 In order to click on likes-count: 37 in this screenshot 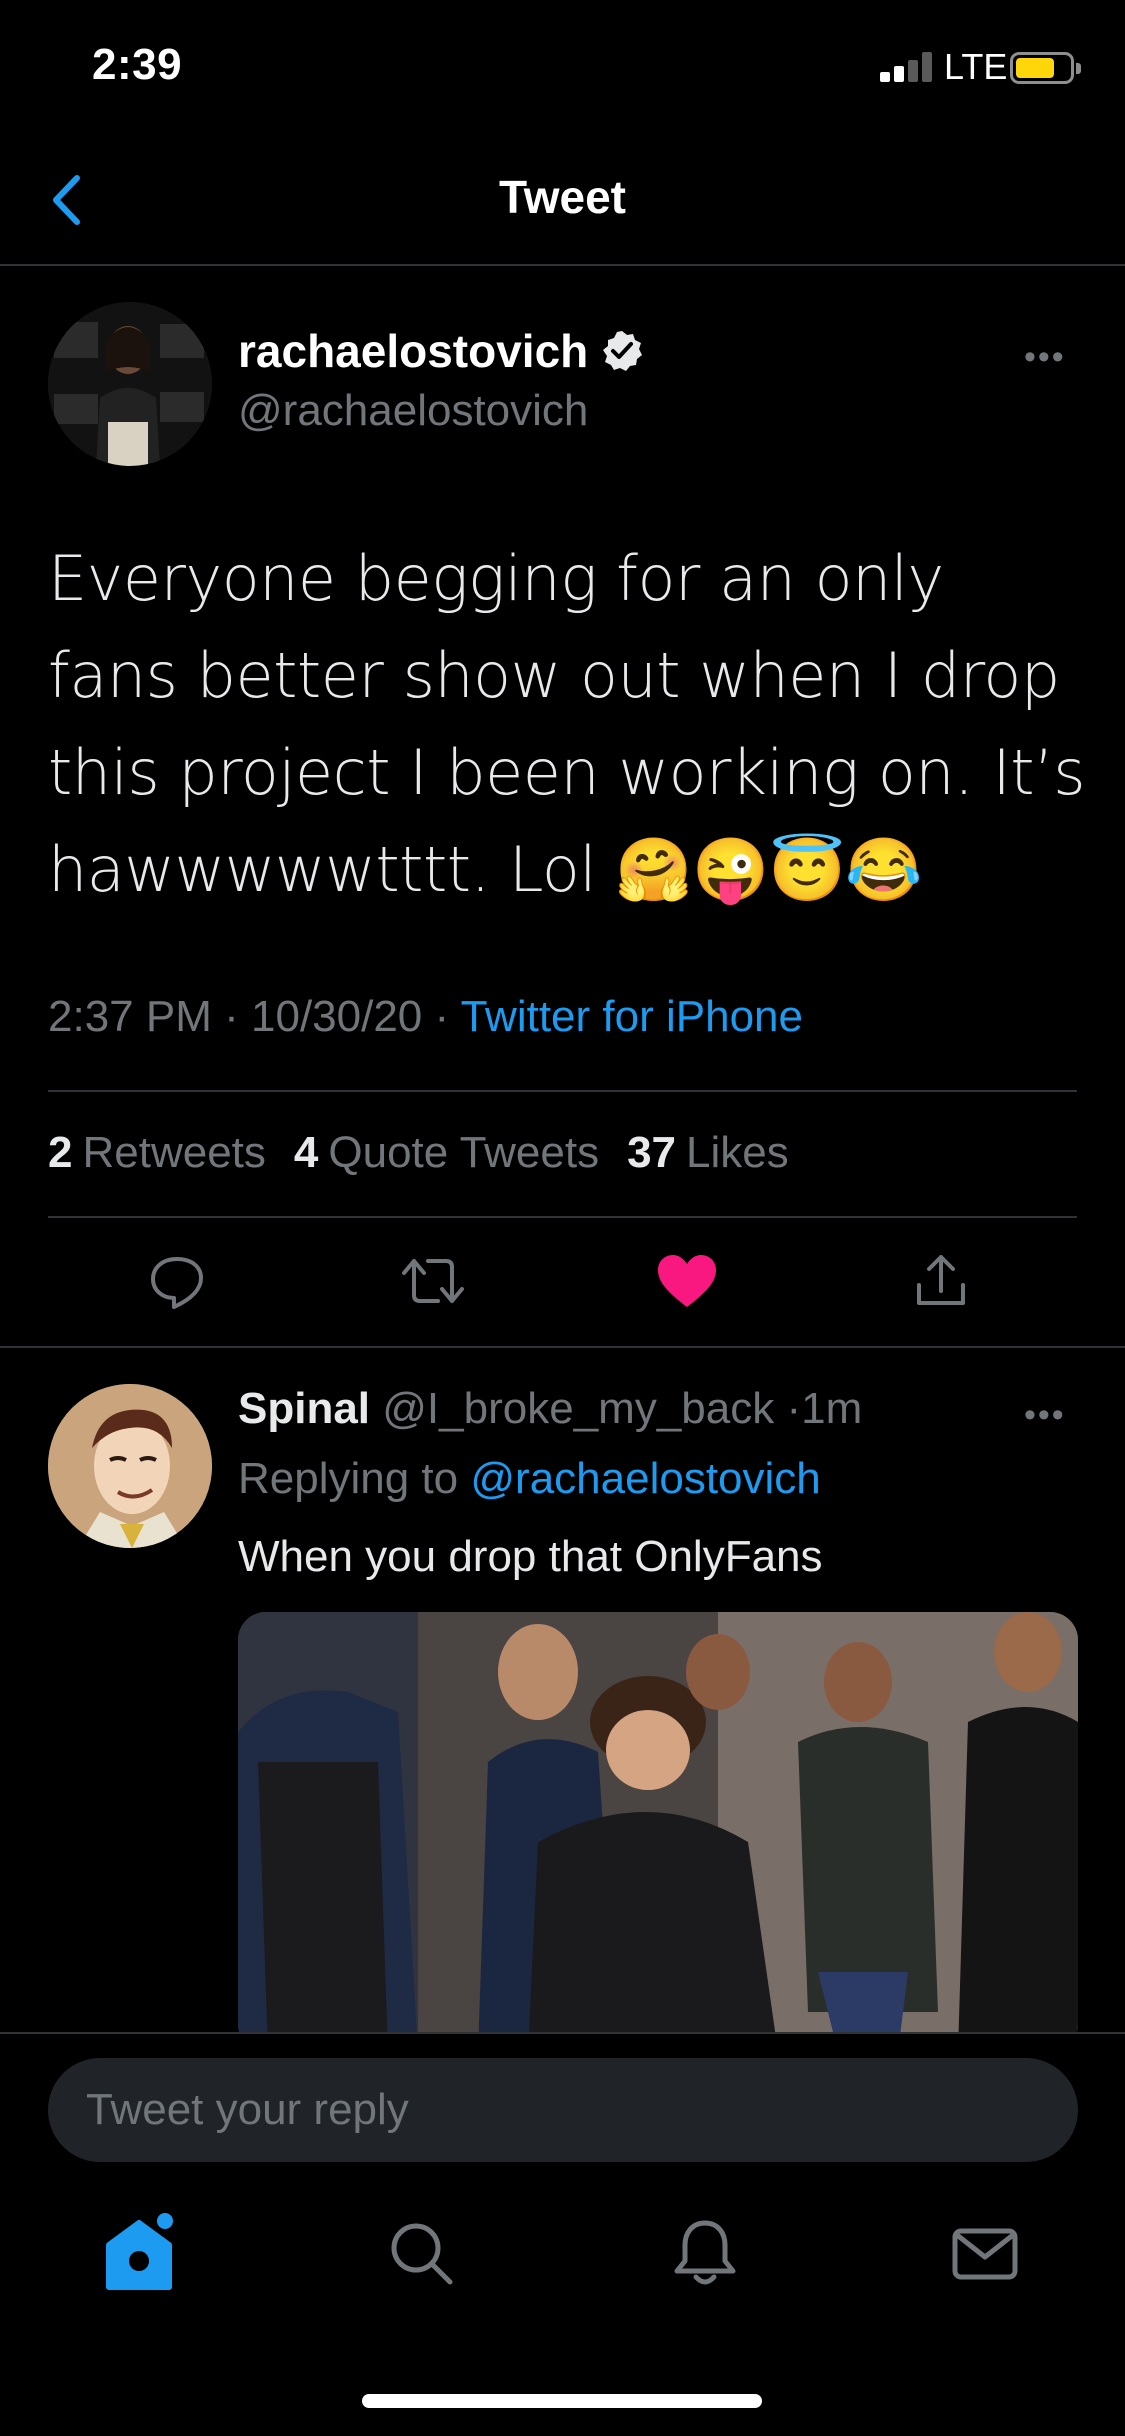, I will do `click(652, 1152)`.